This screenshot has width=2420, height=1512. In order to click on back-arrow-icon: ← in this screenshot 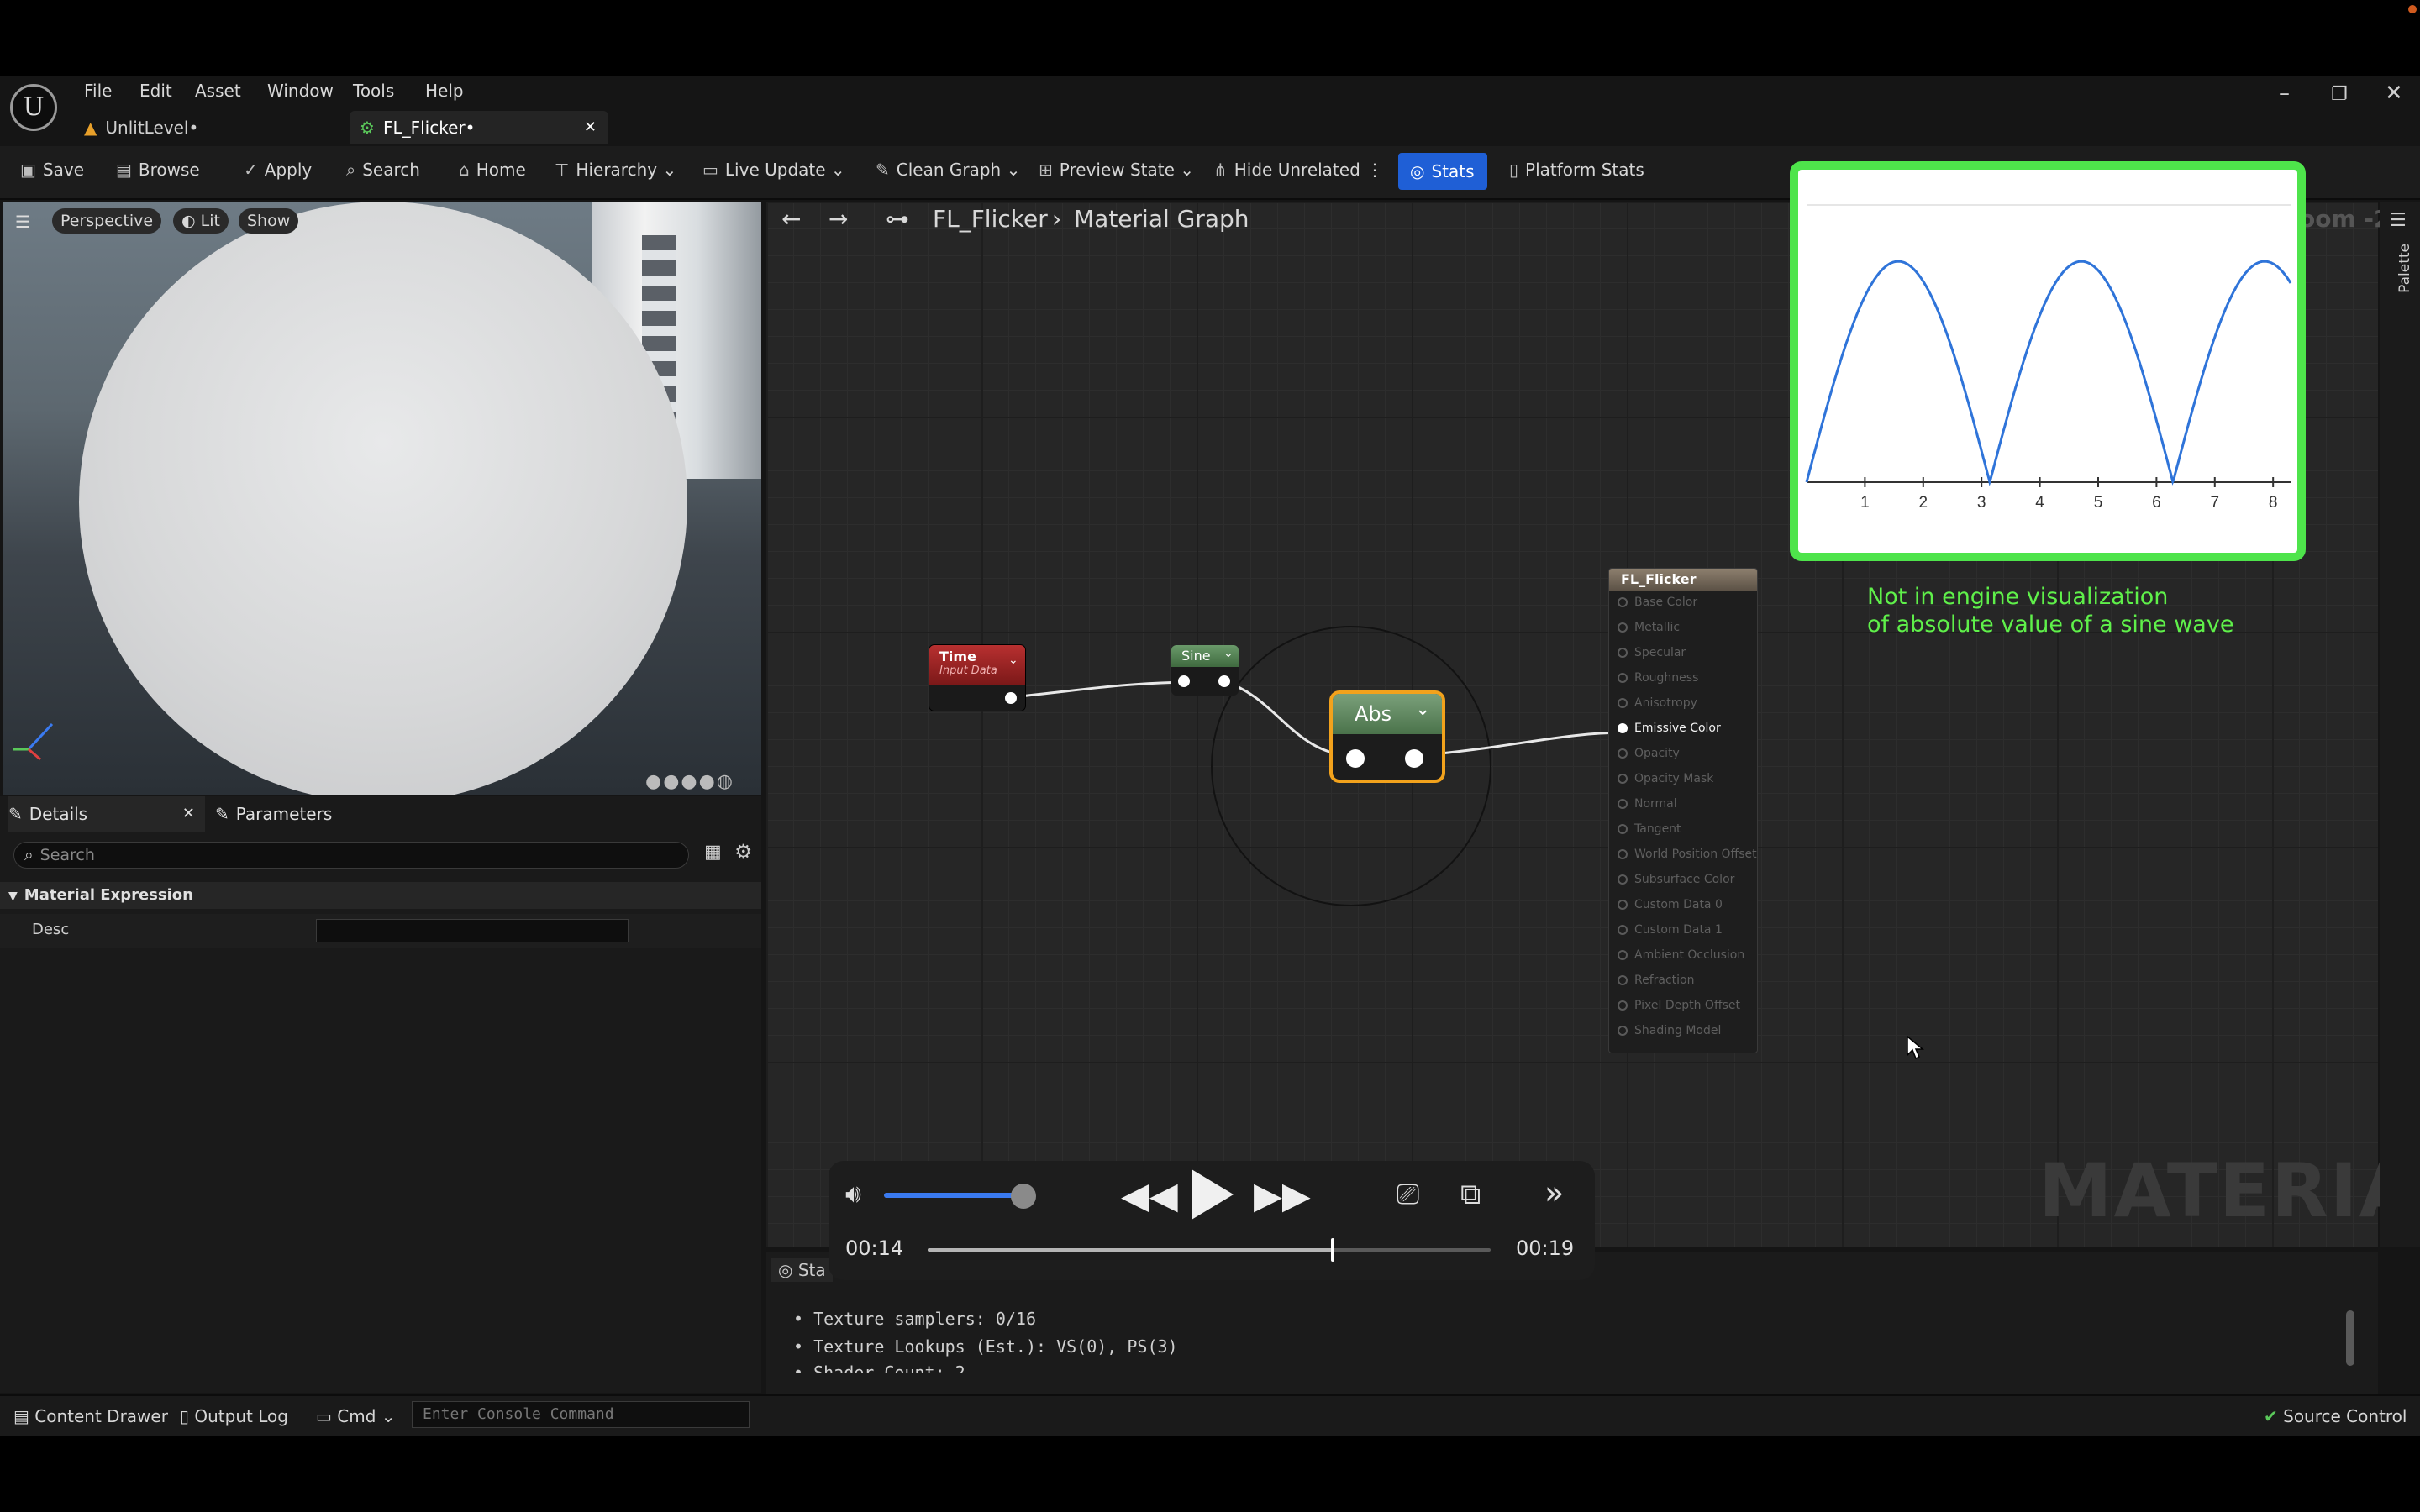, I will do `click(791, 219)`.